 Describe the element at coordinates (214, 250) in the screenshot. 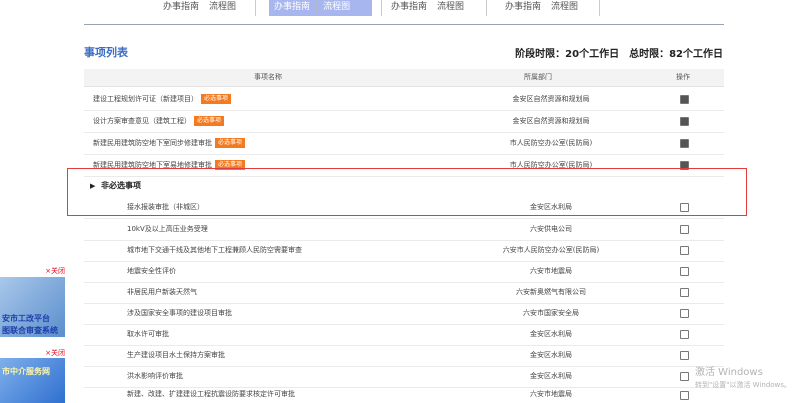

I see `row-name: 城市地下交通干线及其他地下工程兼顾人民防空需要审查` at that location.